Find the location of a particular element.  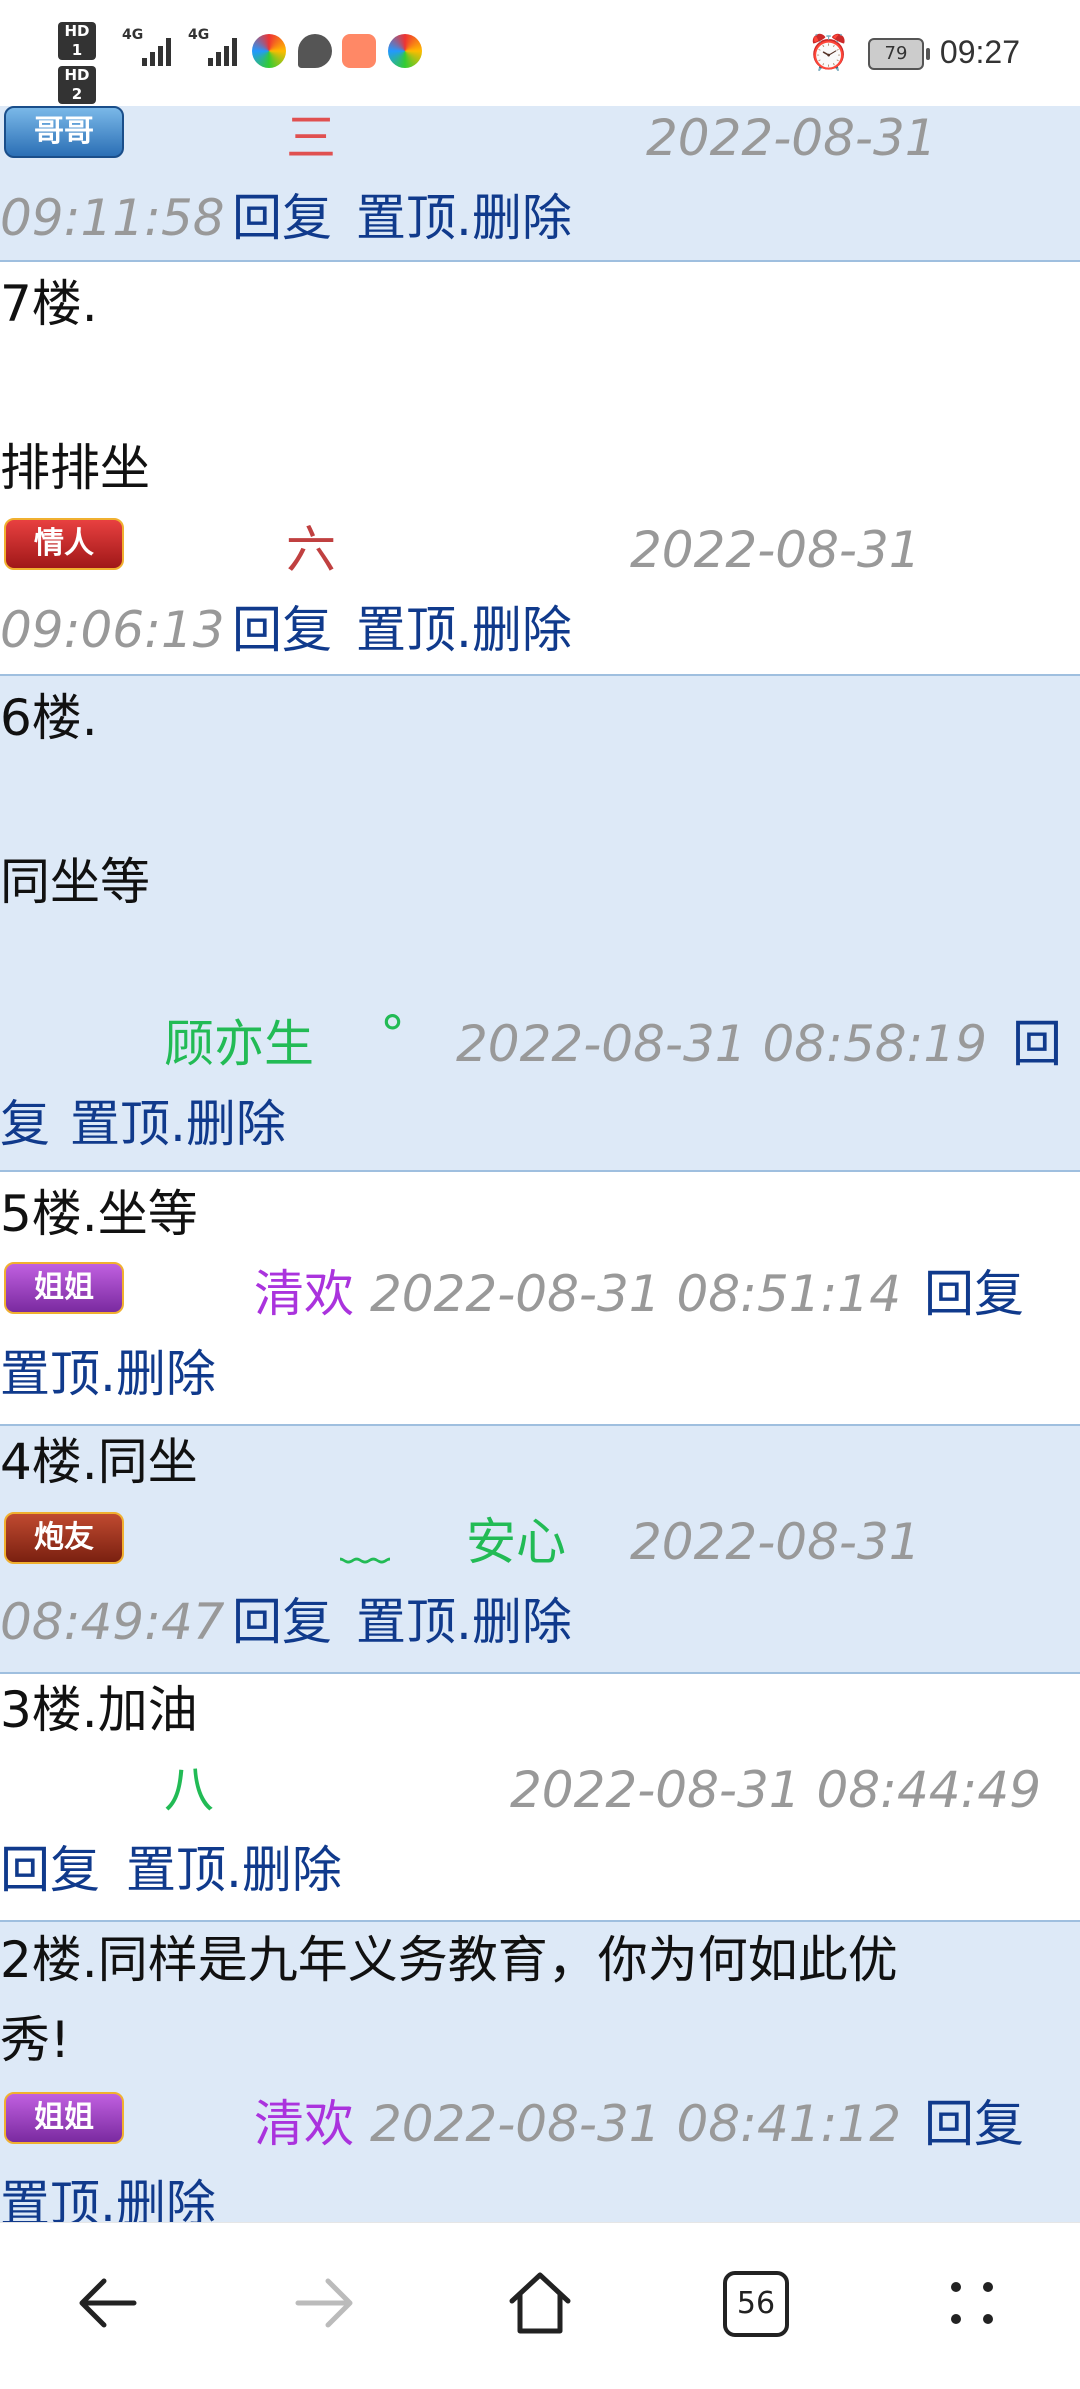

battery-icon: 79 is located at coordinates (899, 54).